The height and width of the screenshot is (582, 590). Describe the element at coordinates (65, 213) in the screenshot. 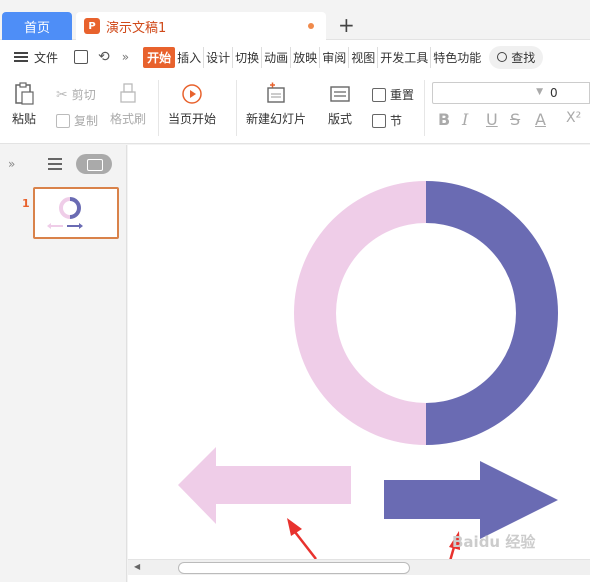

I see `slide-thumbnail-preview` at that location.